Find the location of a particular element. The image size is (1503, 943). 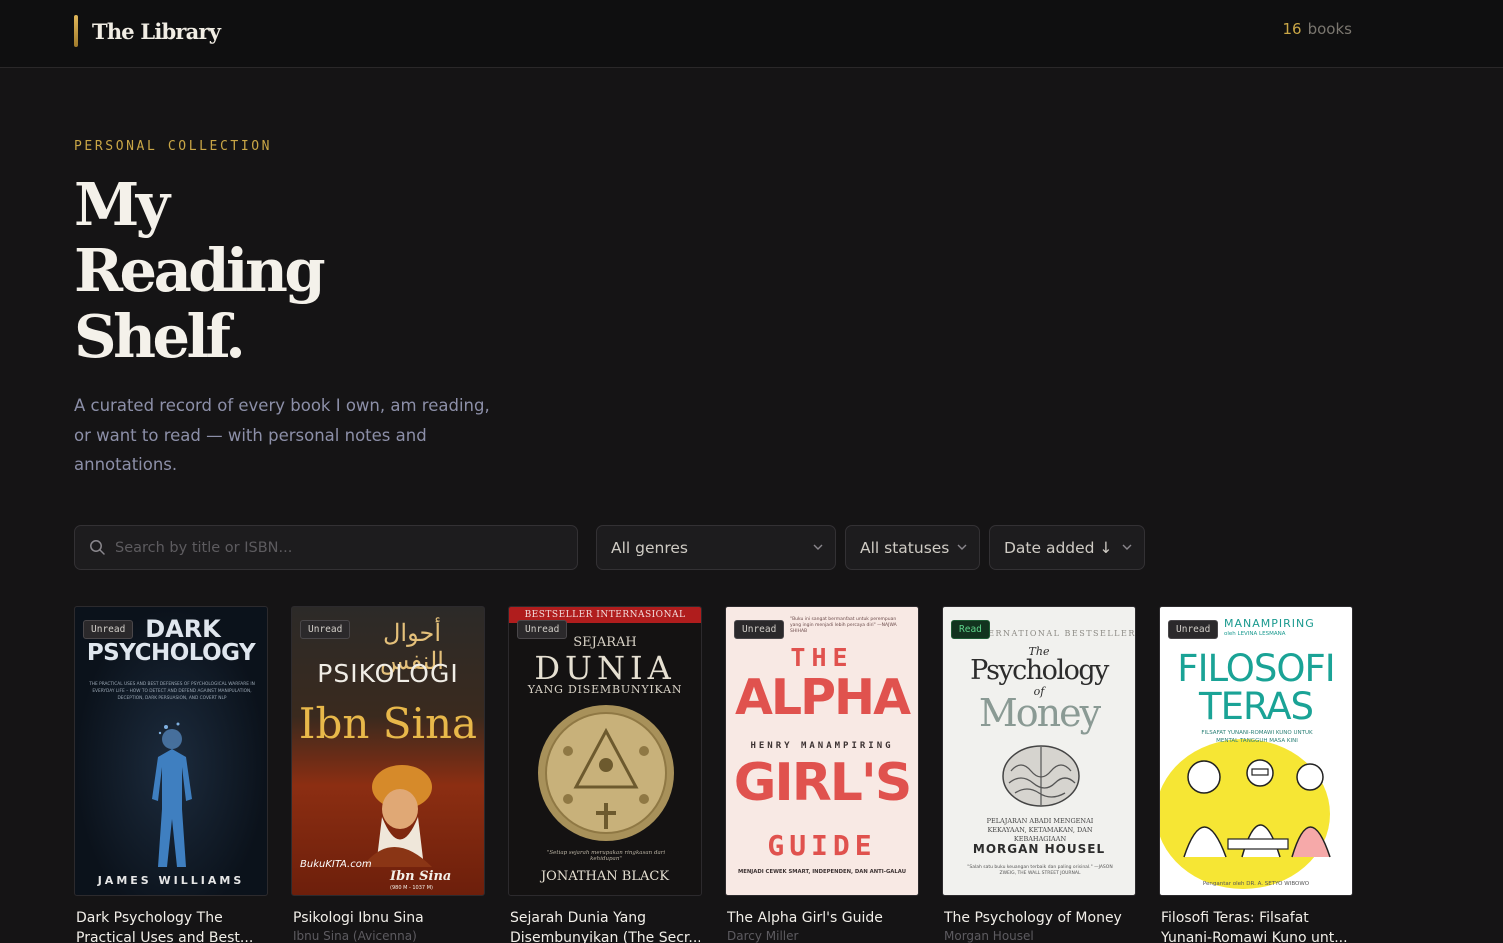

cover-alpha: ALPHA is located at coordinates (823, 697).